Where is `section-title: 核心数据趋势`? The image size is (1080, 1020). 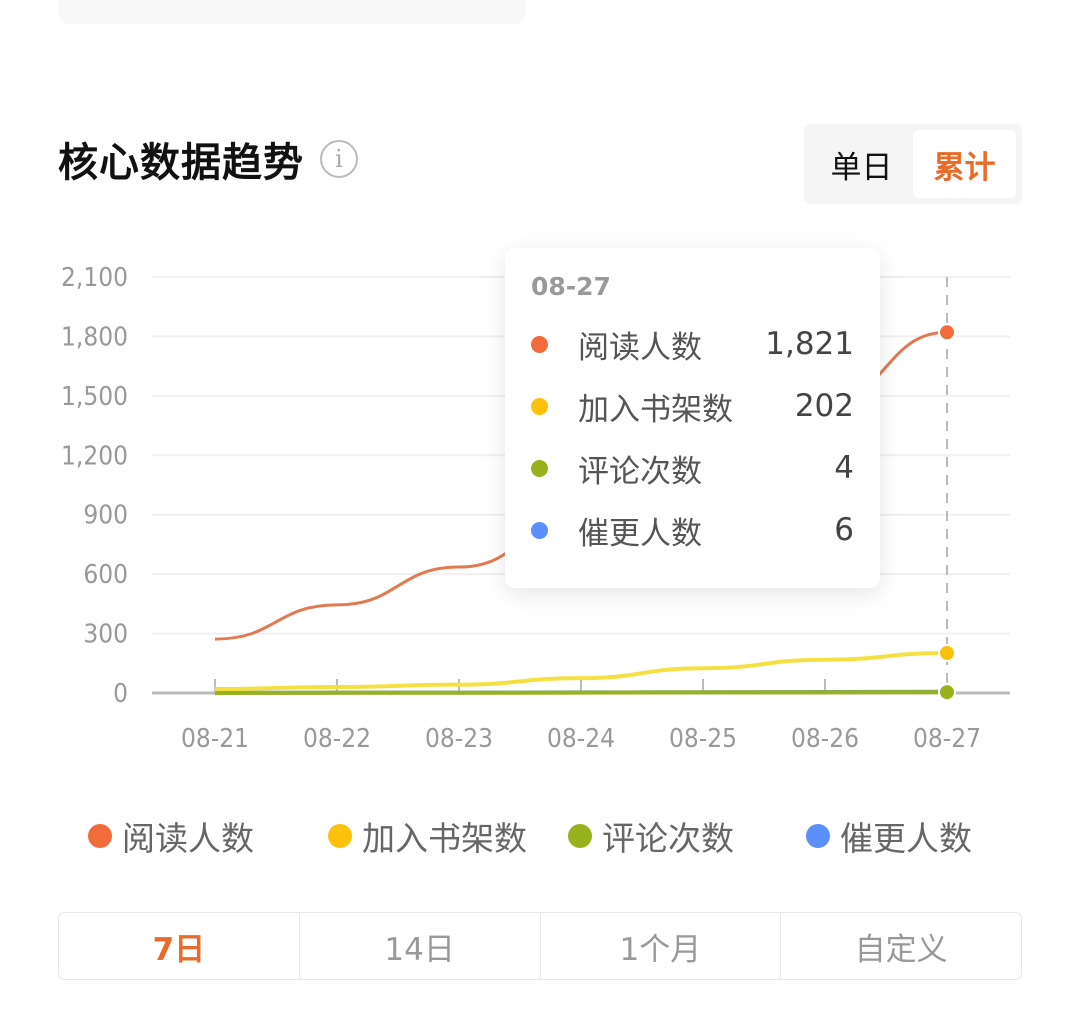
section-title: 核心数据趋势 is located at coordinates (181, 163).